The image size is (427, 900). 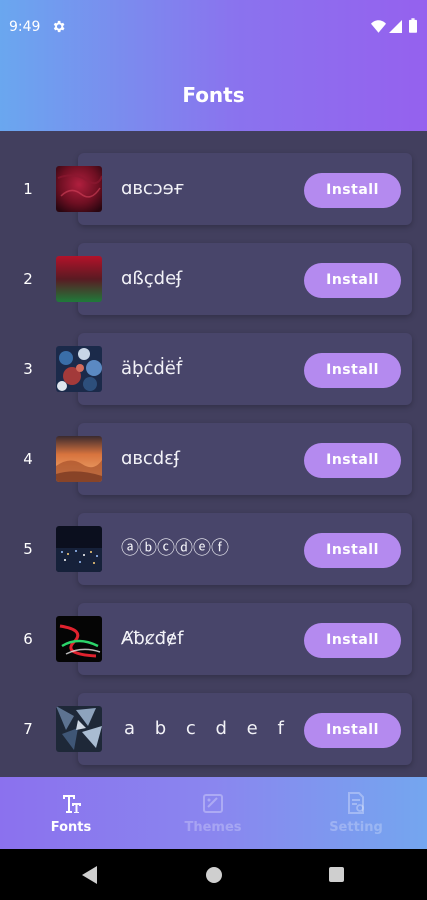 What do you see at coordinates (28, 459) in the screenshot?
I see `font-index: 4` at bounding box center [28, 459].